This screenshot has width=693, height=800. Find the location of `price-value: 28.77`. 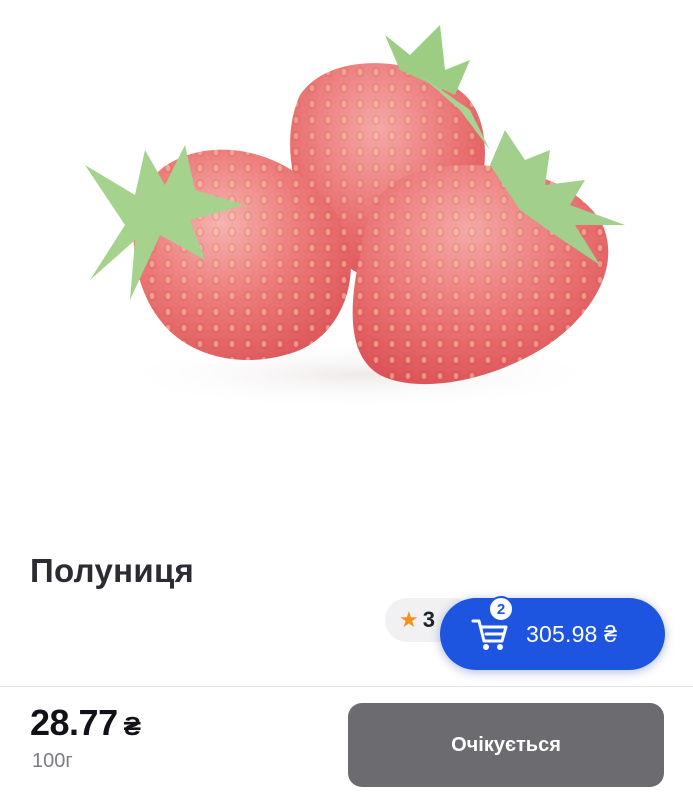

price-value: 28.77 is located at coordinates (74, 722).